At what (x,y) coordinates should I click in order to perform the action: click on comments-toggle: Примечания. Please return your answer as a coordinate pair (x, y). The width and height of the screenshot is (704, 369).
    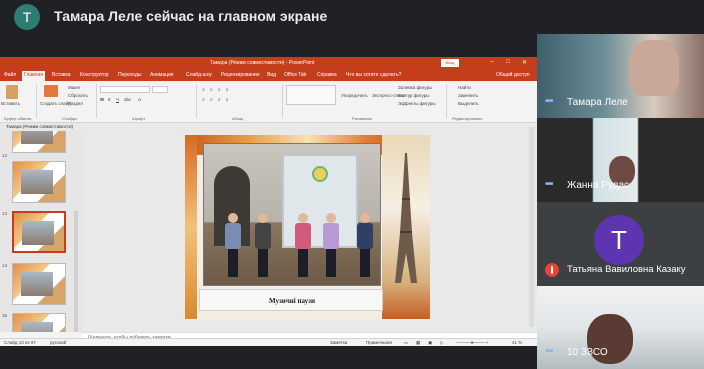
    Looking at the image, I should click on (379, 342).